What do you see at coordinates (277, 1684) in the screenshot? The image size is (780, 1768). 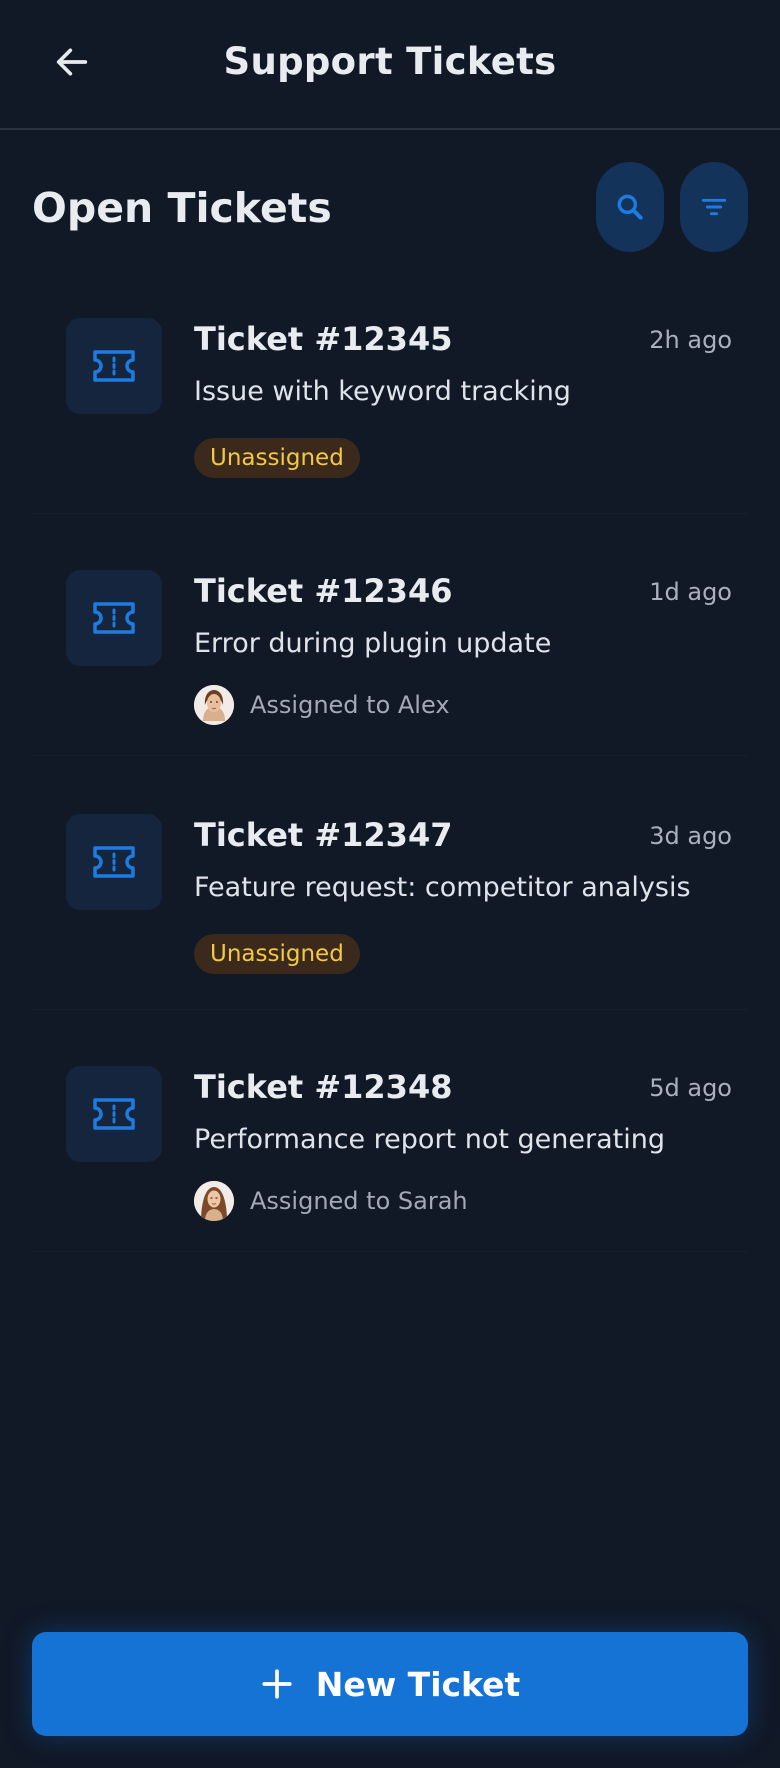 I see `plus-icon` at bounding box center [277, 1684].